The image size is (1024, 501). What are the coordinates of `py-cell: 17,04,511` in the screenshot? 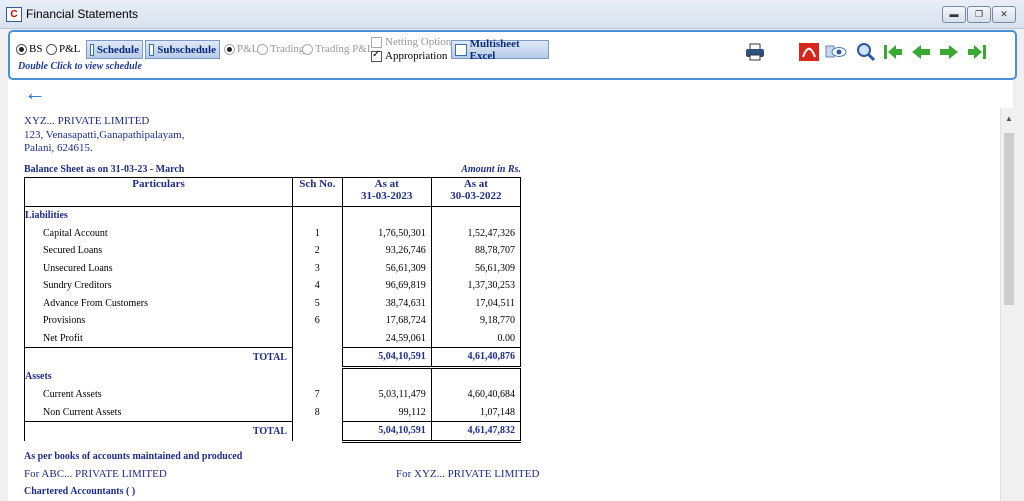 It's located at (476, 303).